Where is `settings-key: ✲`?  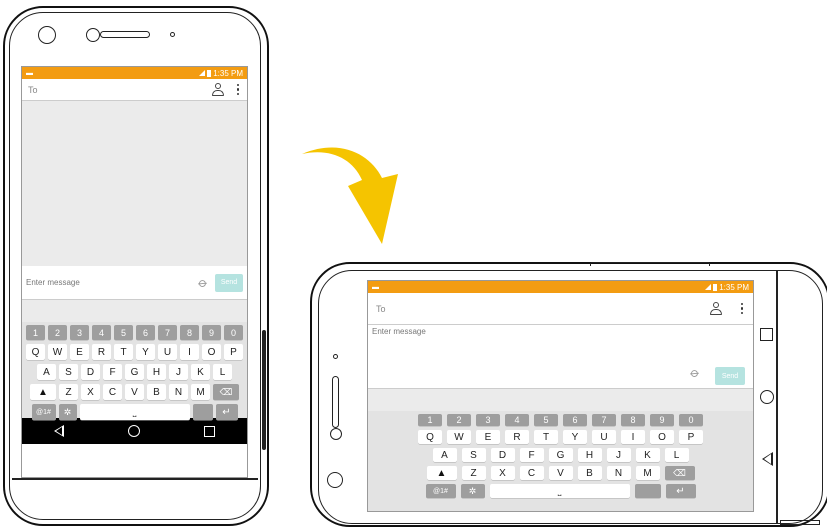 settings-key: ✲ is located at coordinates (472, 491).